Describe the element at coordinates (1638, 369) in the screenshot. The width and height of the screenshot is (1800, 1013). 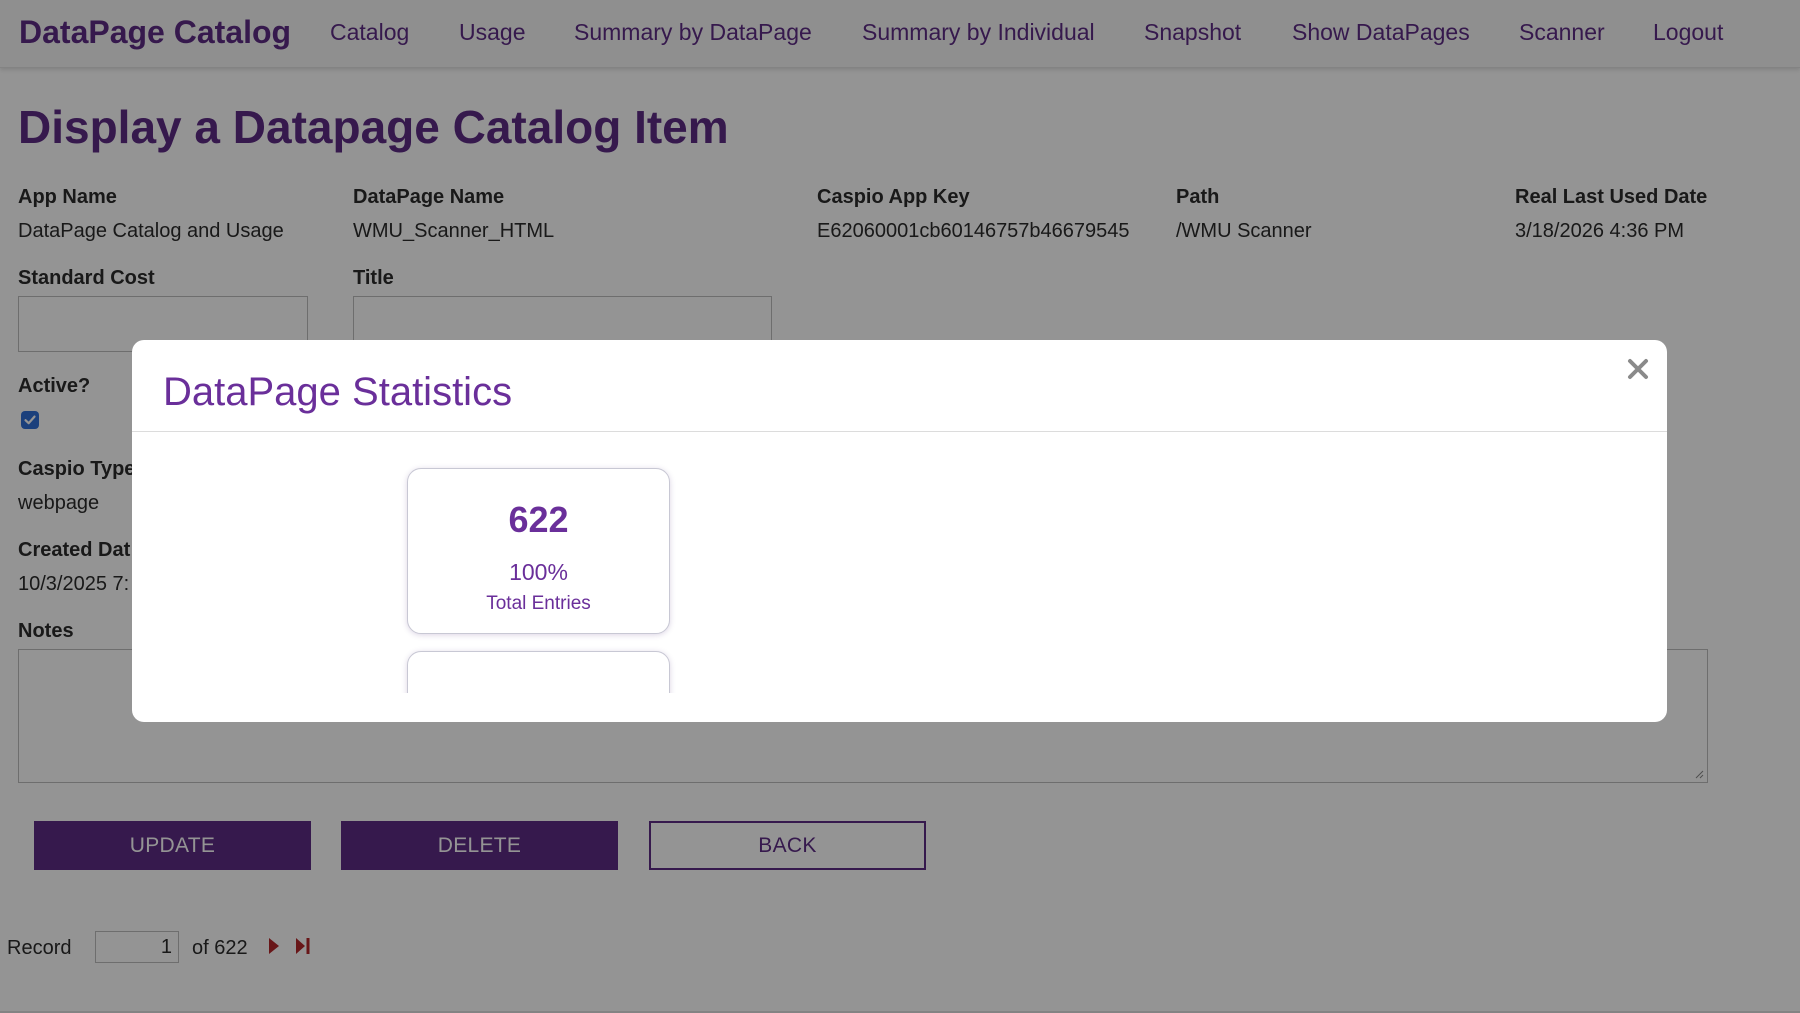
I see `close-icon` at that location.